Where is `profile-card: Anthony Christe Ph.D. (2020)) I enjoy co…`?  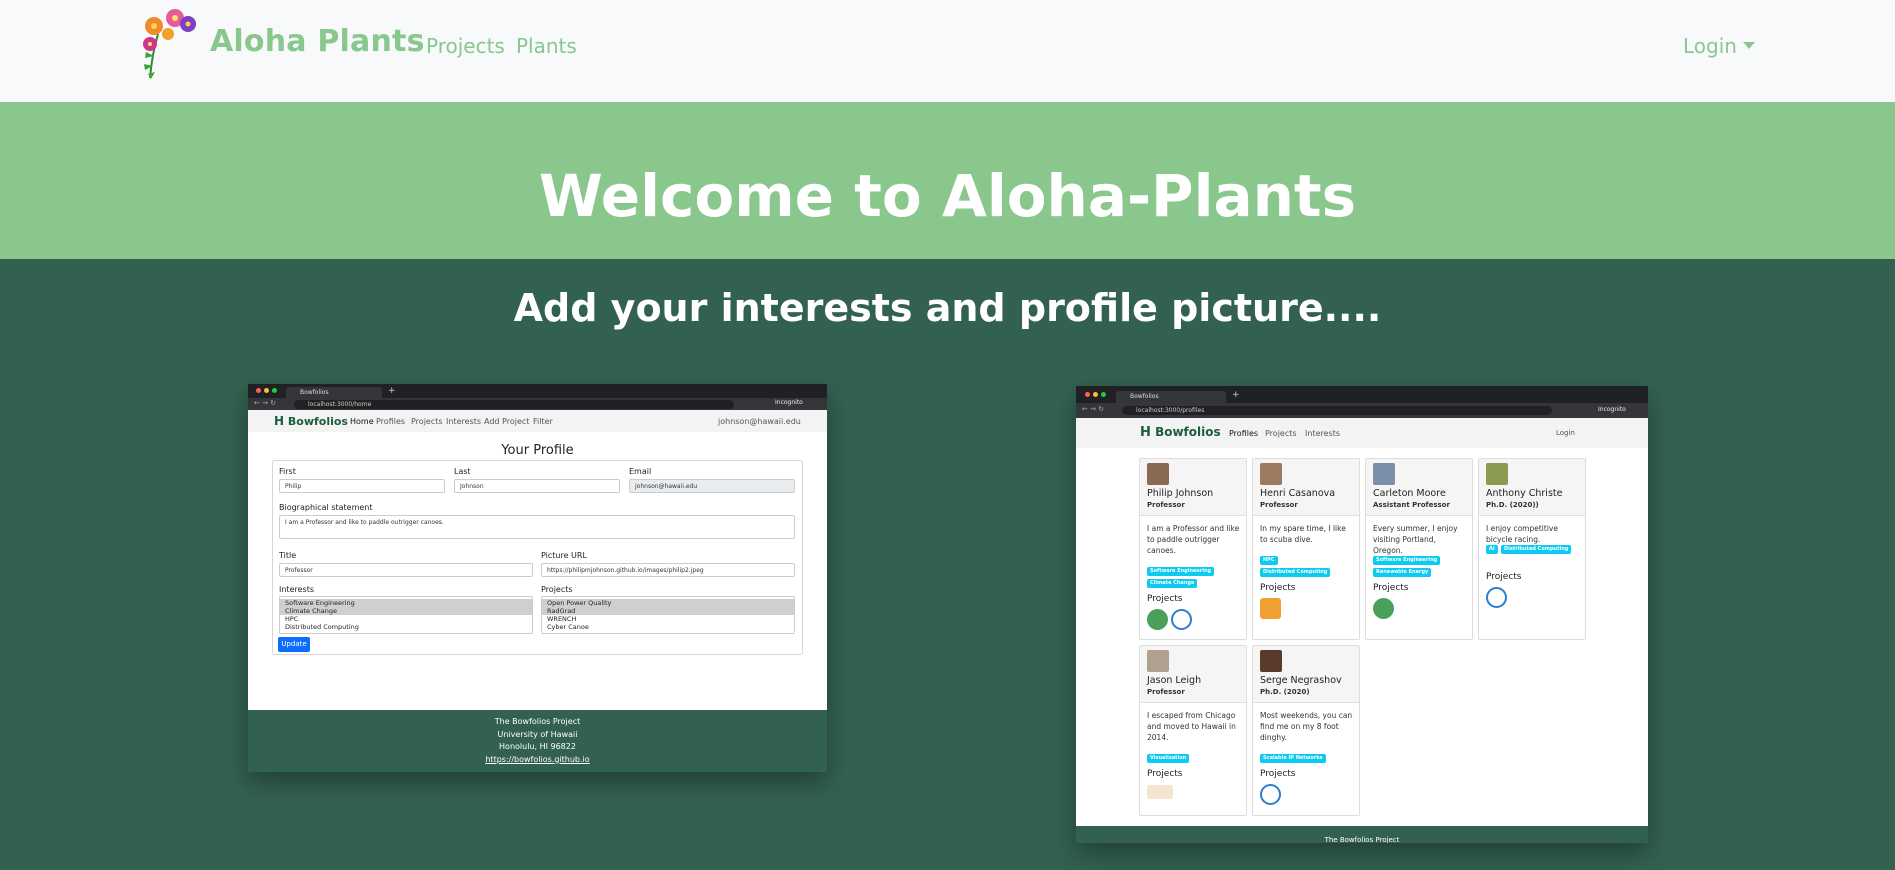 profile-card: Anthony Christe Ph.D. (2020)) I enjoy co… is located at coordinates (1532, 549).